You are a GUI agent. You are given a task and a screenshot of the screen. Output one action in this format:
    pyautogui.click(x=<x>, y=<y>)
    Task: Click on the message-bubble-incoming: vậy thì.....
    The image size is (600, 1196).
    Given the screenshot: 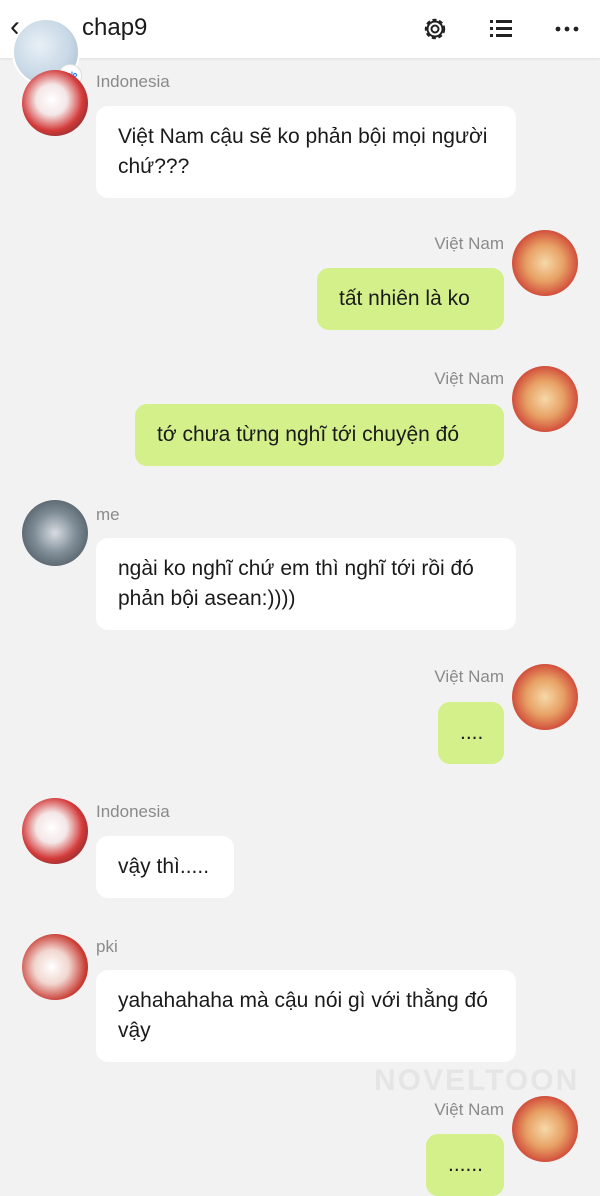 What is the action you would take?
    pyautogui.click(x=165, y=867)
    